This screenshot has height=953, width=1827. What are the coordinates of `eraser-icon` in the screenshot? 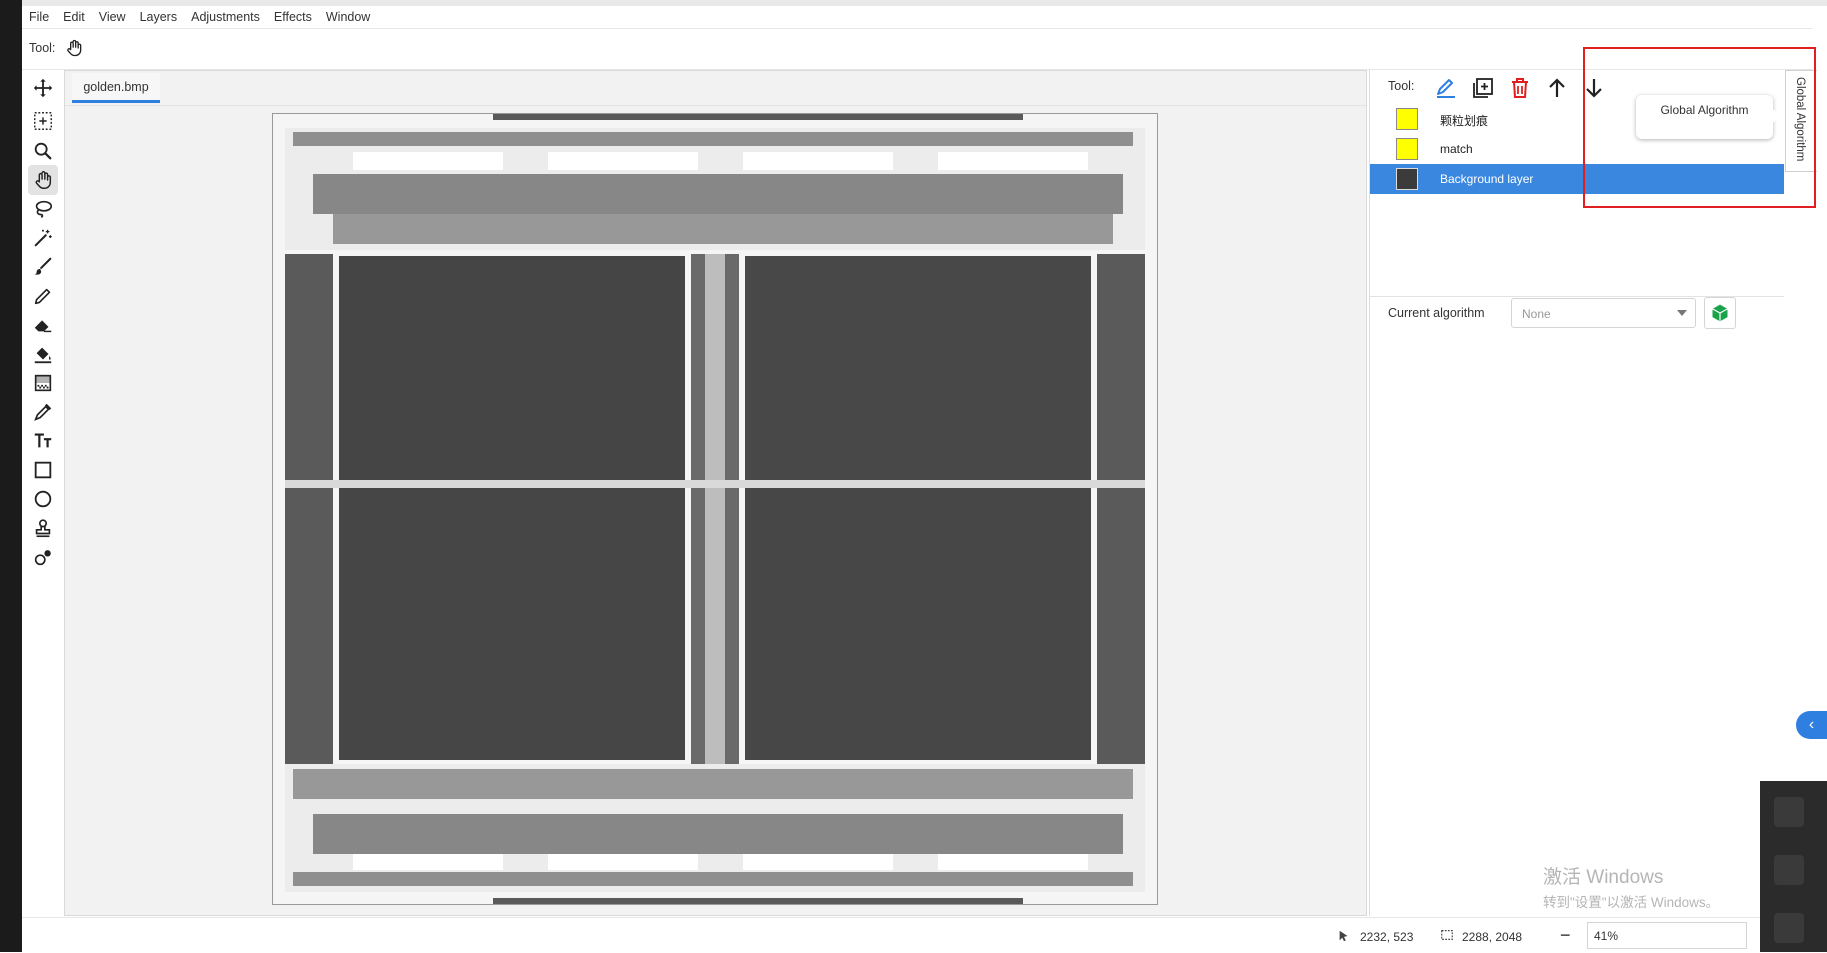 It's located at (43, 325).